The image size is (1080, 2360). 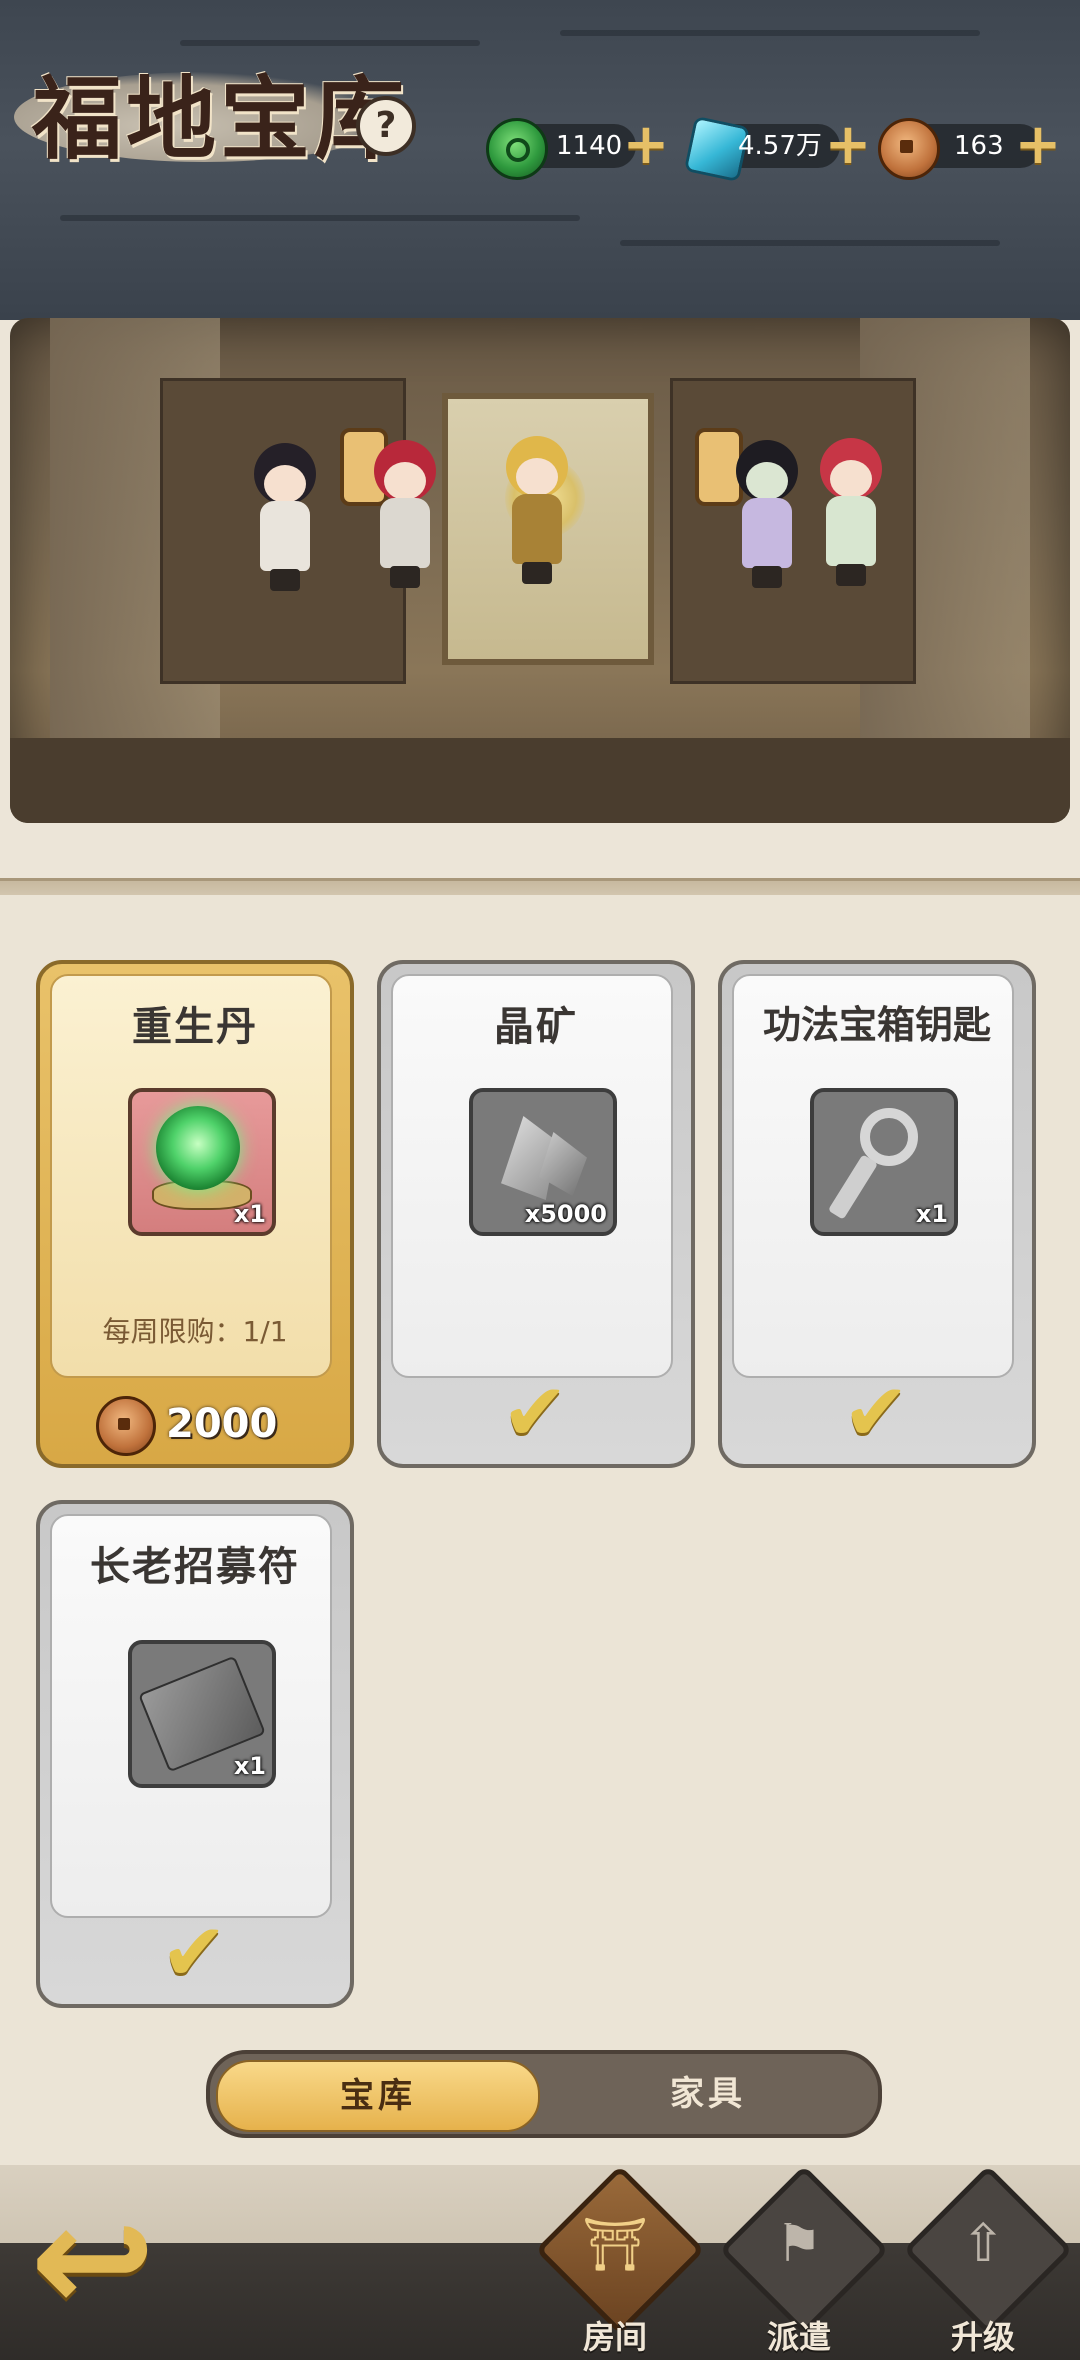 What do you see at coordinates (195, 1331) in the screenshot?
I see `purchase-limit: 每周限购：1/1` at bounding box center [195, 1331].